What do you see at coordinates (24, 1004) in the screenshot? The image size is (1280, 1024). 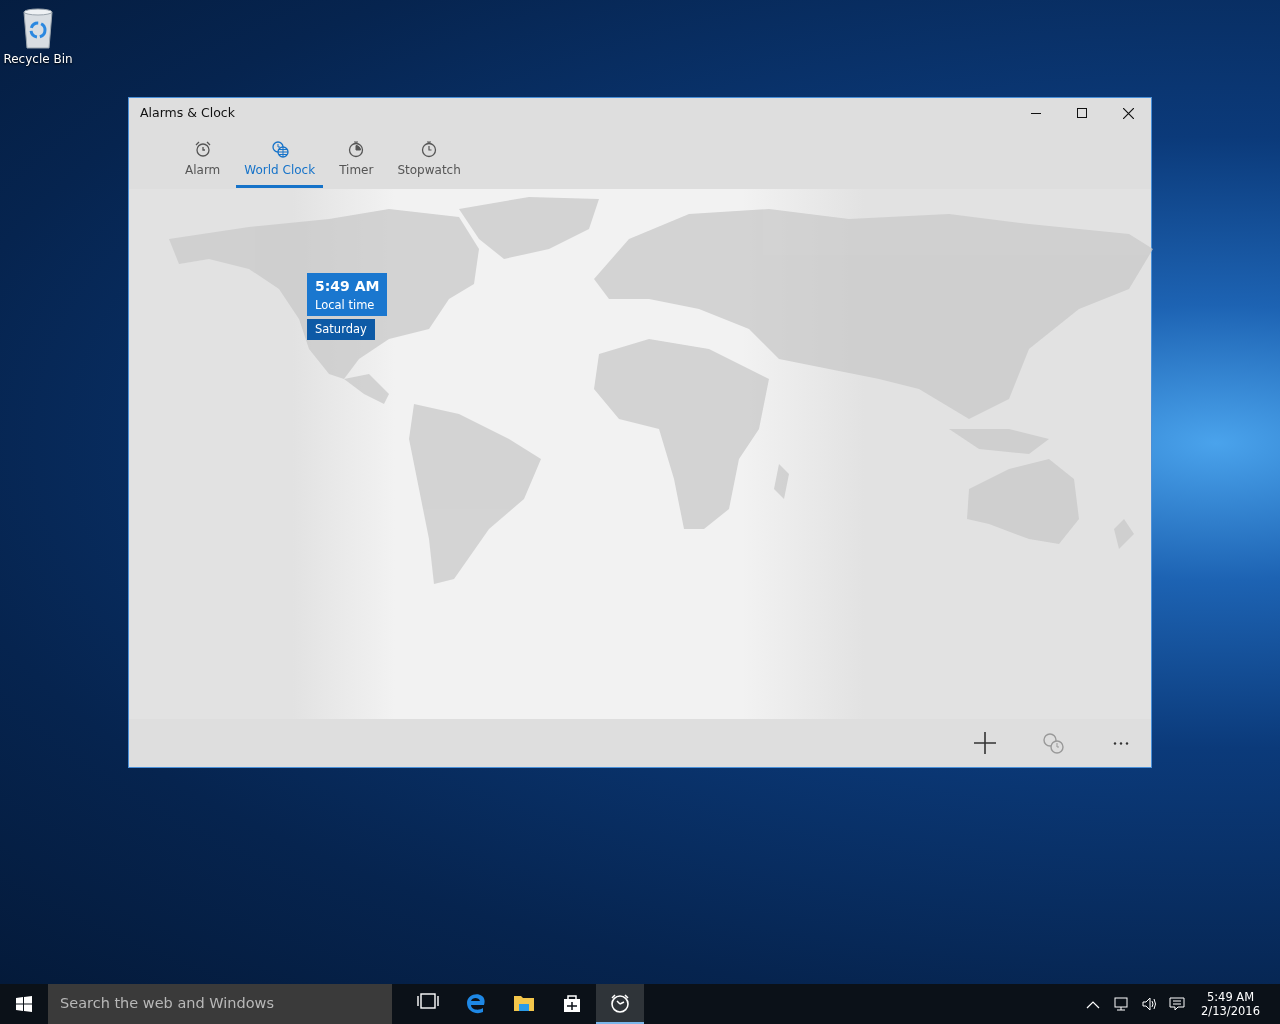 I see `windows-logo-icon` at bounding box center [24, 1004].